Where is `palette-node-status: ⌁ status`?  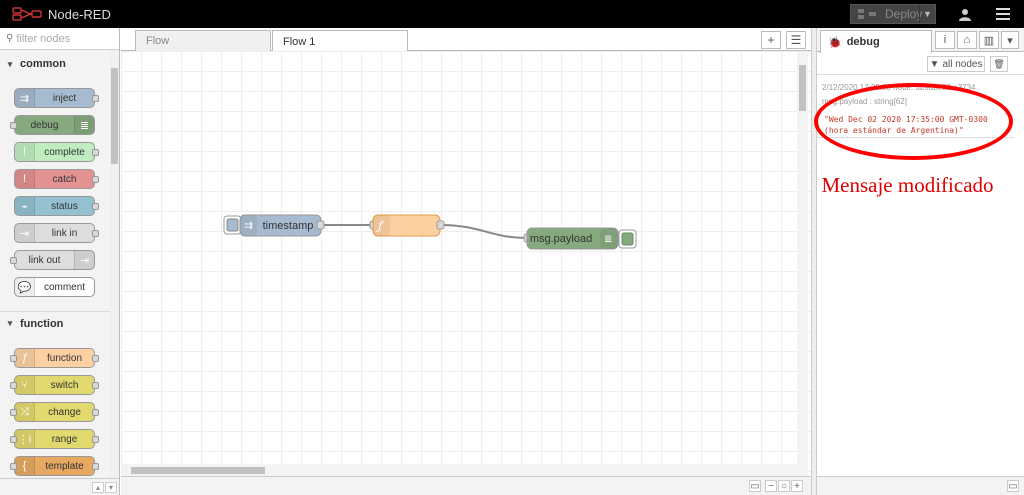 palette-node-status: ⌁ status is located at coordinates (56, 206).